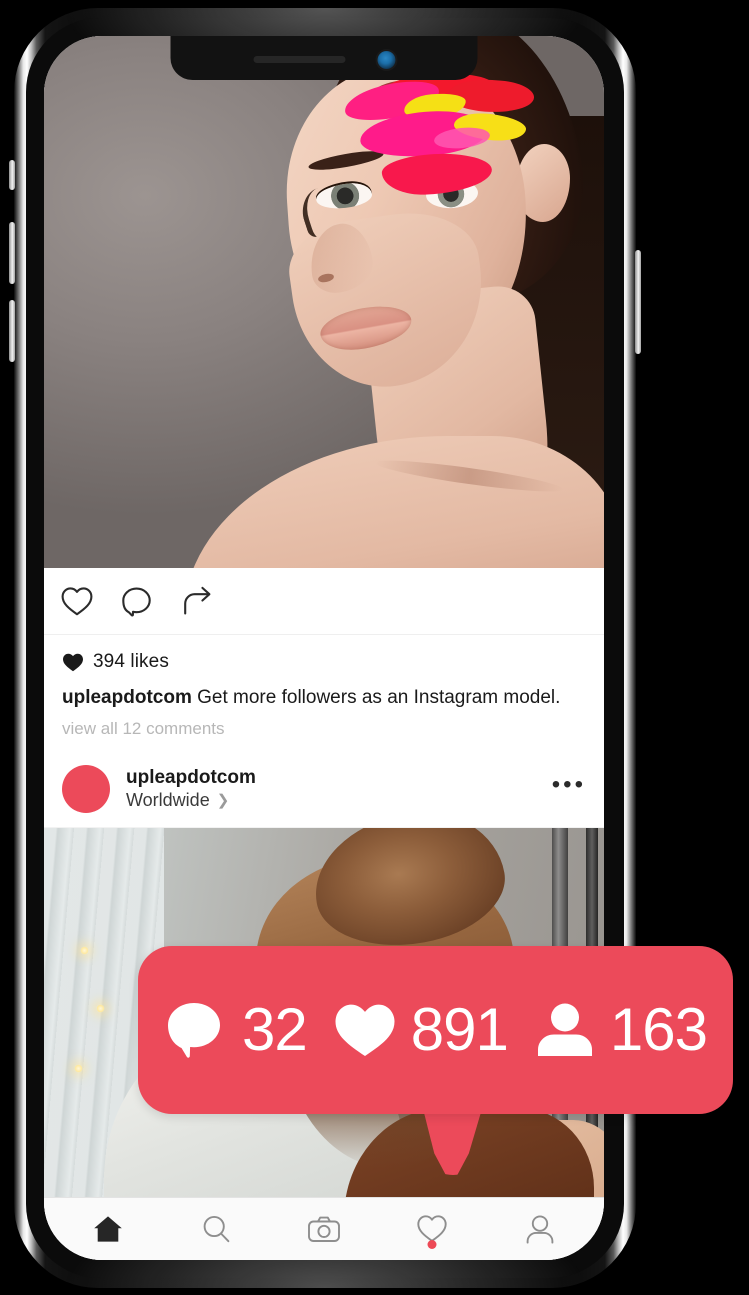  I want to click on post-2-meta: upleapdotcom Worldwide ❯, so click(339, 789).